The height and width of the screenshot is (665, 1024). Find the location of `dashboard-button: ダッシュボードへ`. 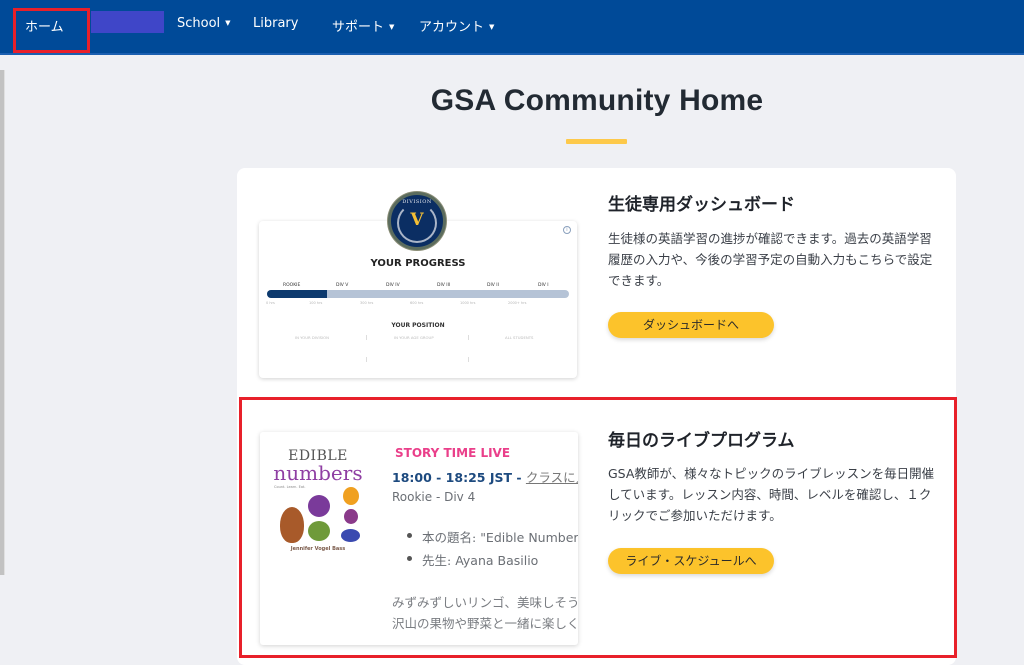

dashboard-button: ダッシュボードへ is located at coordinates (691, 325).